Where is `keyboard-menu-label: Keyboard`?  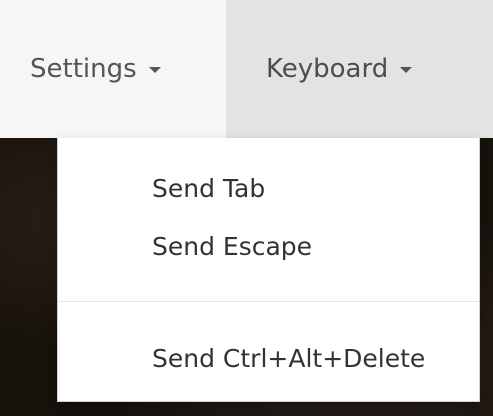 keyboard-menu-label: Keyboard is located at coordinates (327, 69).